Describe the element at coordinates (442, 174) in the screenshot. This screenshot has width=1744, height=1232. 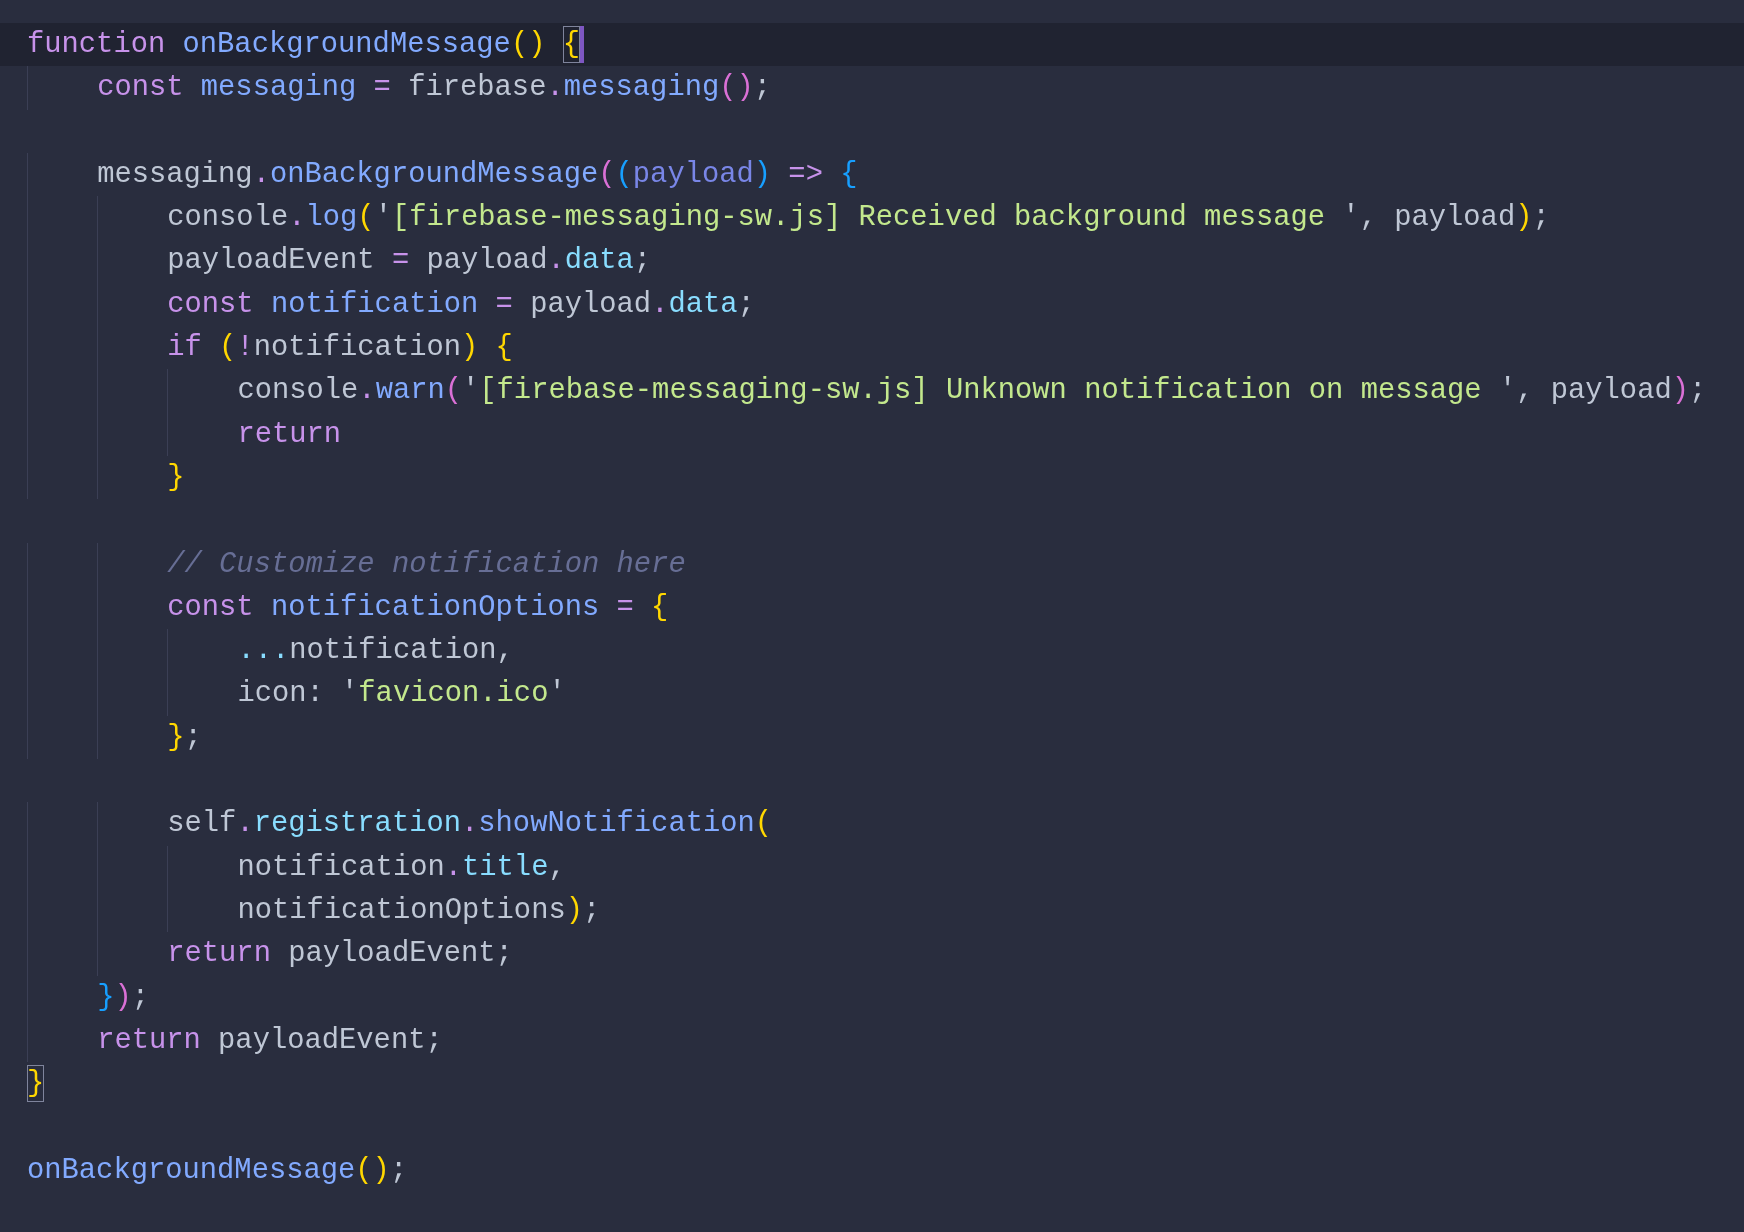
I see `code-line: messaging.onBackgroundMessage((payload) => {` at that location.